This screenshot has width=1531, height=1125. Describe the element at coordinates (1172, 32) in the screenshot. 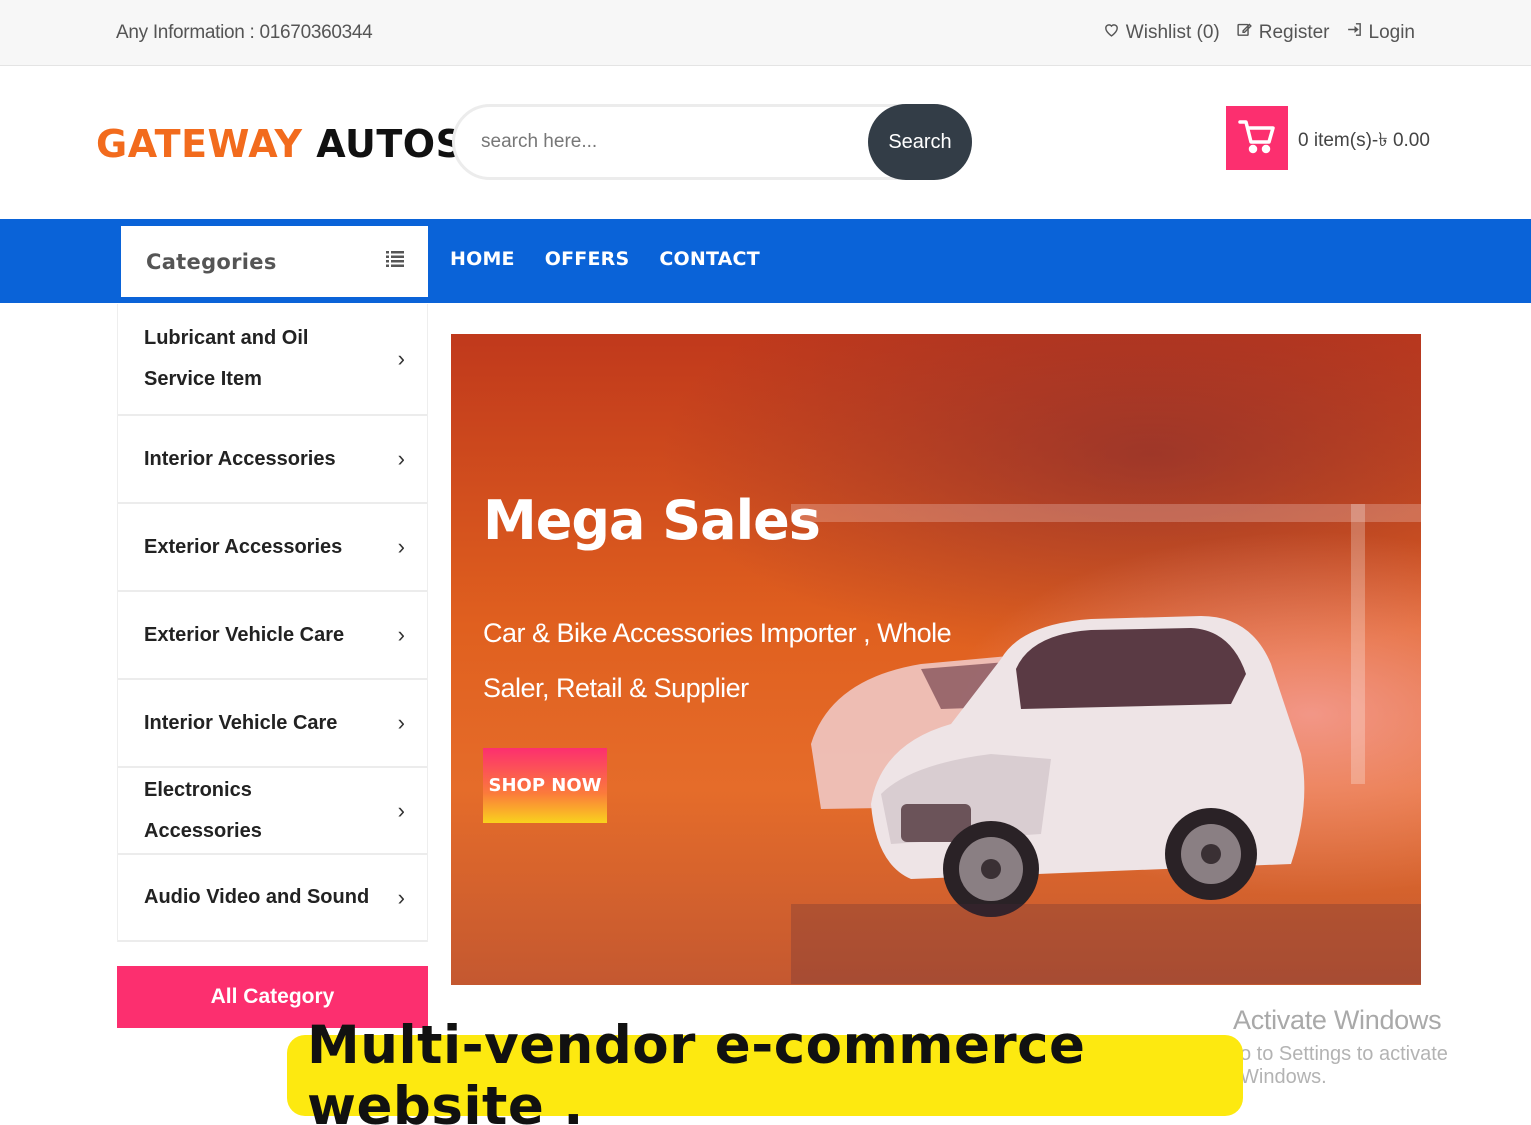

I see `wishlist-label: Wishlist (0)` at that location.